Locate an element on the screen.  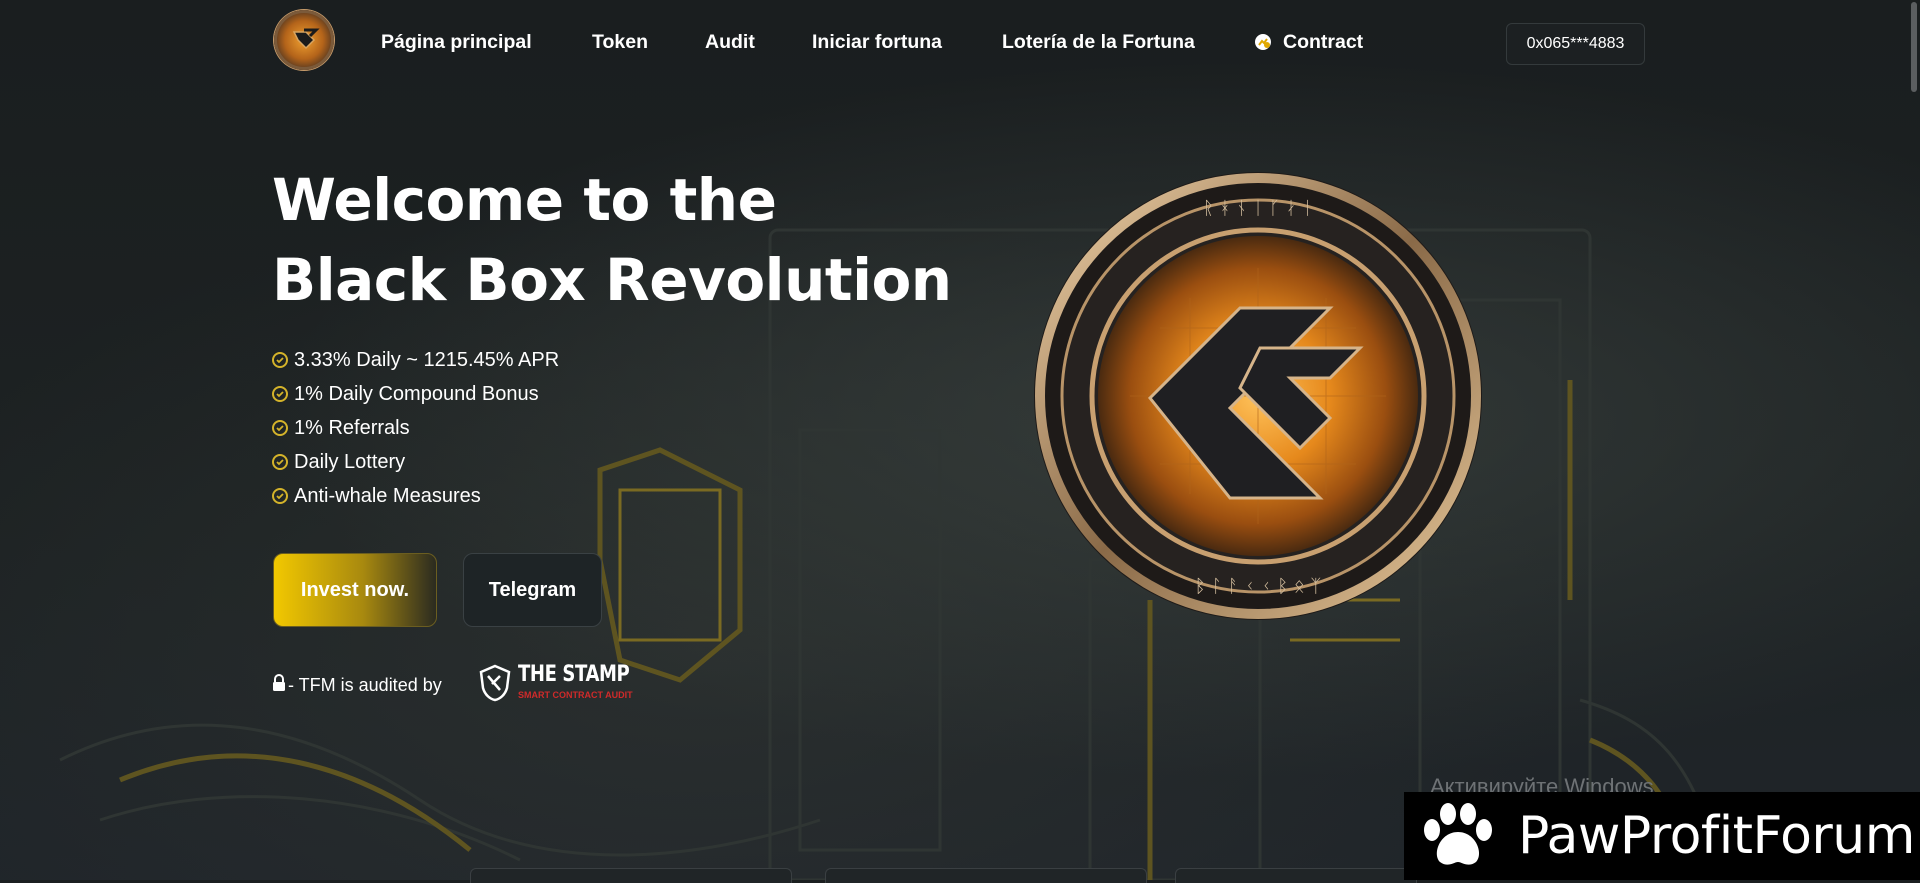
feature-item: 1% Referrals is located at coordinates (415, 428).